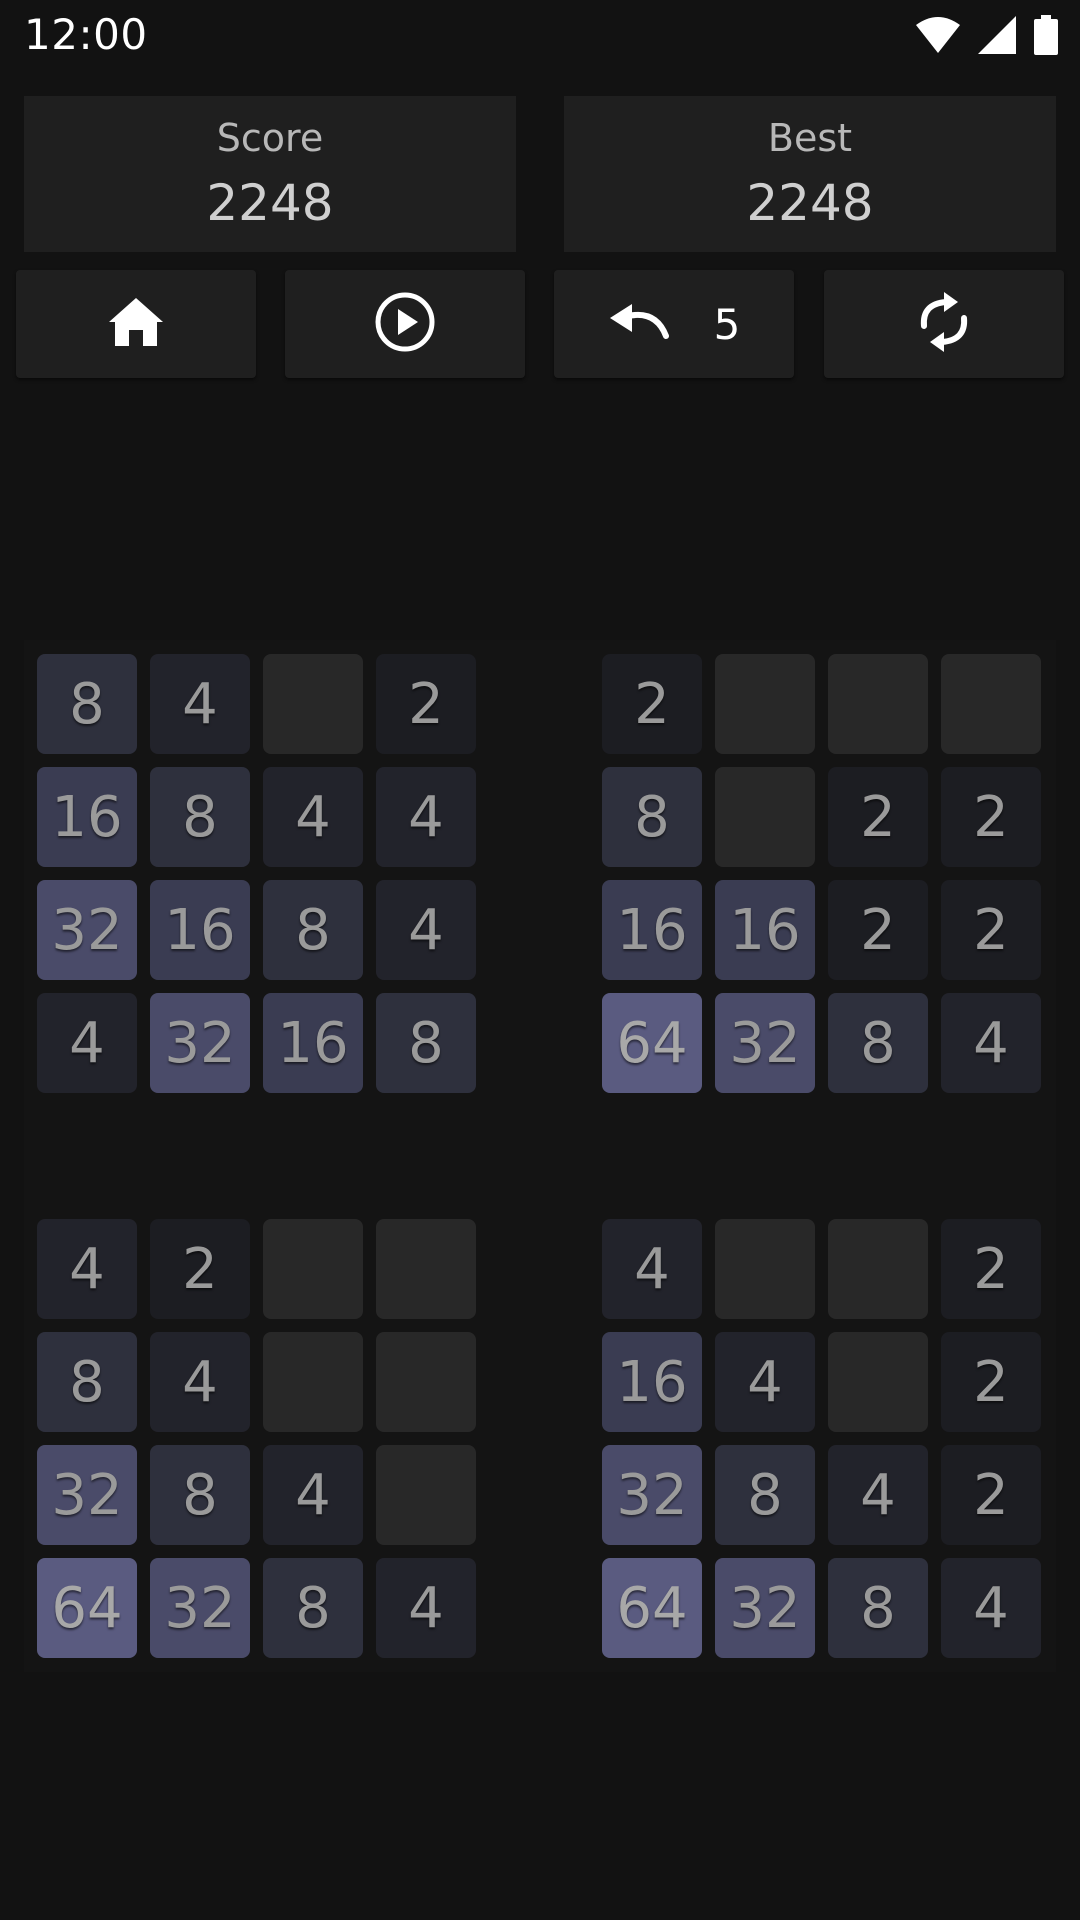  Describe the element at coordinates (810, 203) in the screenshot. I see `best-value: 2248` at that location.